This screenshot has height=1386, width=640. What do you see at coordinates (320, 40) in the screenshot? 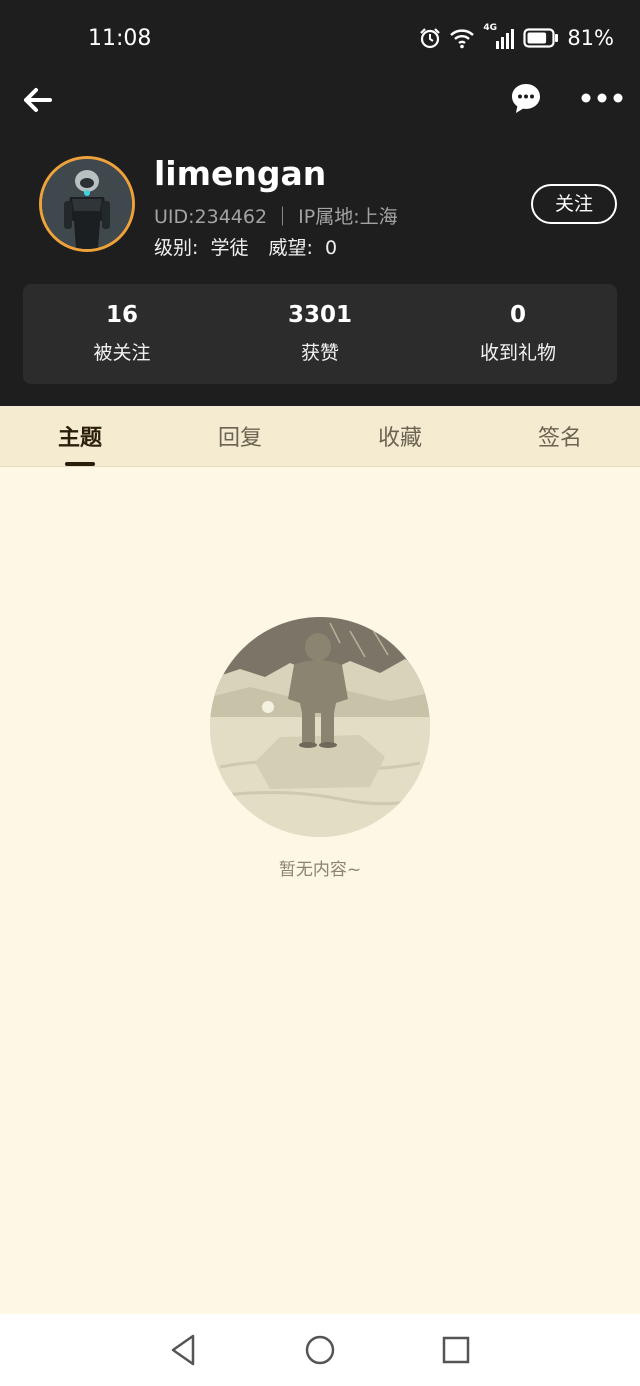
I see `status-bar: 11:08 4G 81%` at bounding box center [320, 40].